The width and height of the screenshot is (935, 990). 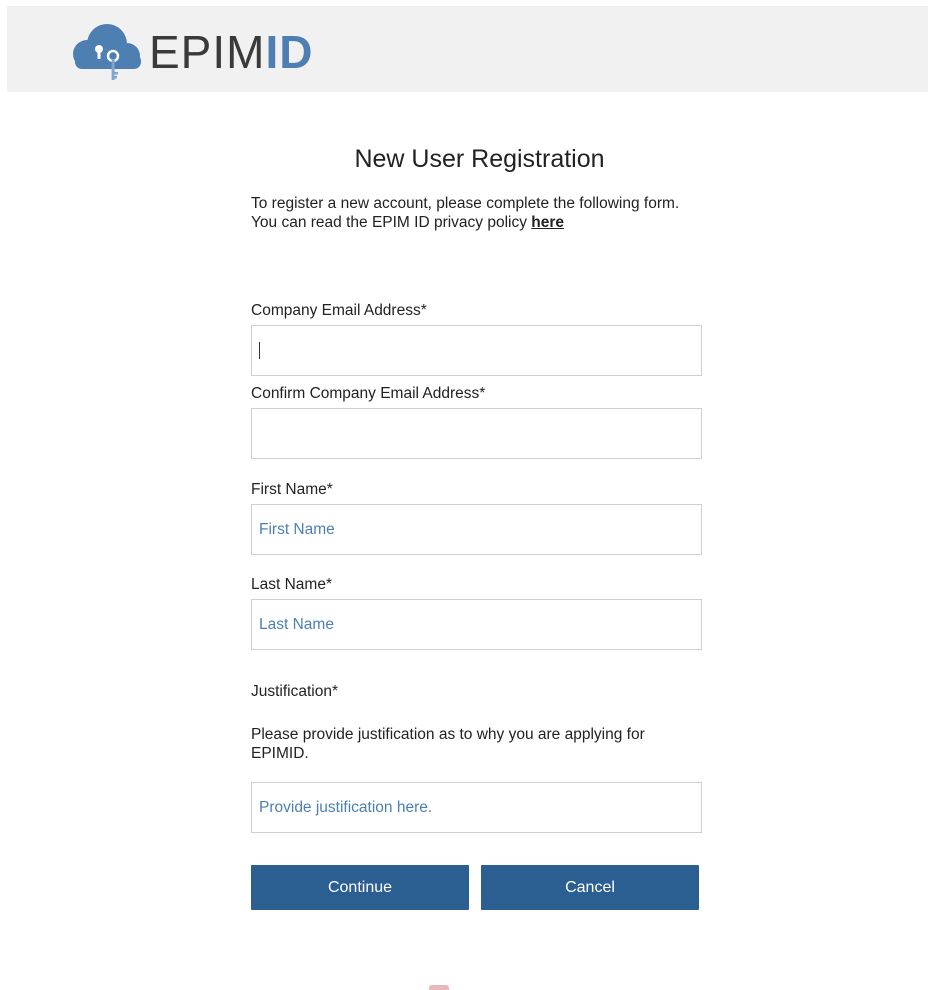 I want to click on last-name-field, so click(x=476, y=624).